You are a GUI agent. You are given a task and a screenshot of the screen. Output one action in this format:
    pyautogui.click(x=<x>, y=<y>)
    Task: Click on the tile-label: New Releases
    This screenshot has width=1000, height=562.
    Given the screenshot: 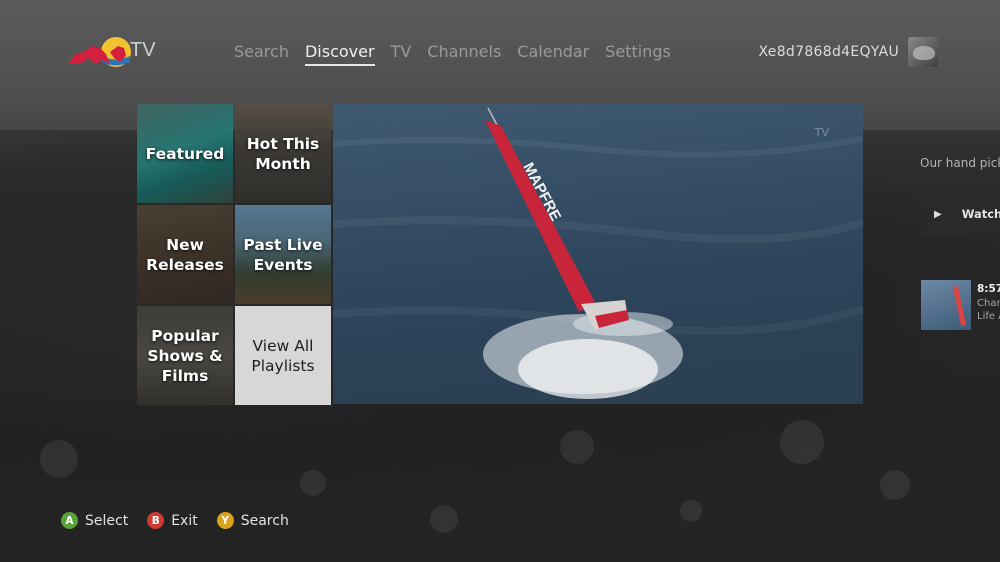 What is the action you would take?
    pyautogui.click(x=185, y=254)
    